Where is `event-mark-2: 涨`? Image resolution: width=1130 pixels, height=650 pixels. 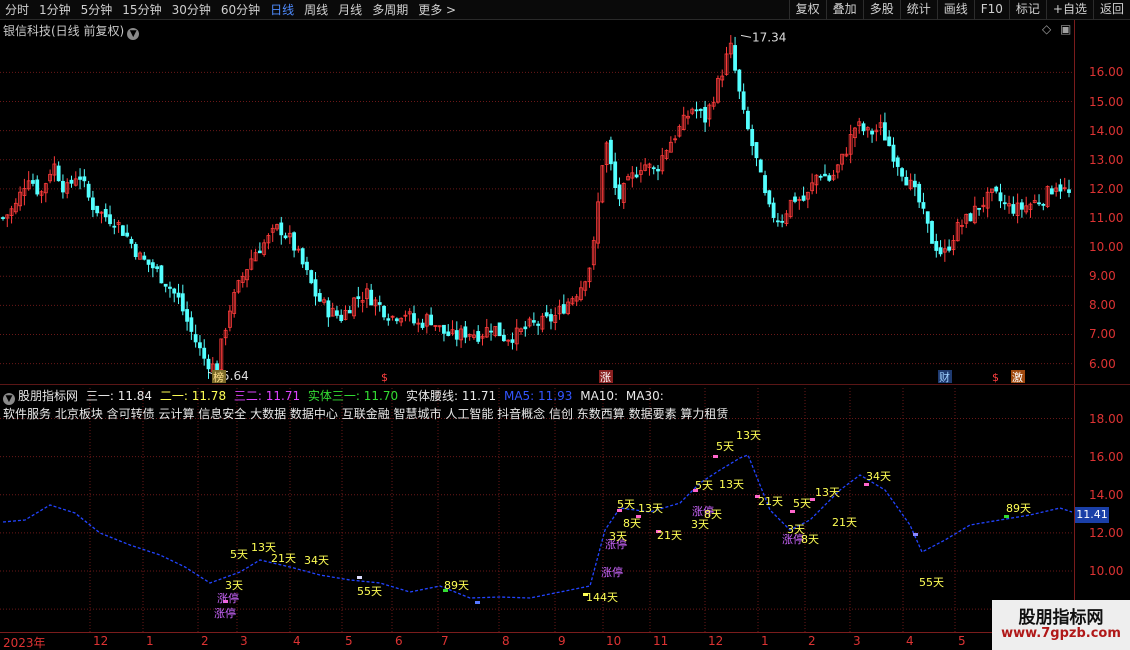 event-mark-2: 涨 is located at coordinates (605, 377).